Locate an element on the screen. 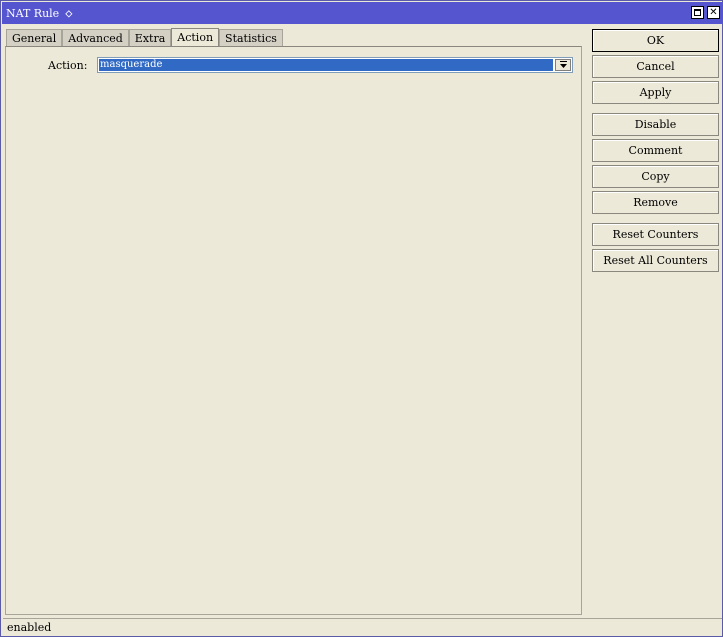 The height and width of the screenshot is (637, 723). maximize-icon is located at coordinates (697, 12).